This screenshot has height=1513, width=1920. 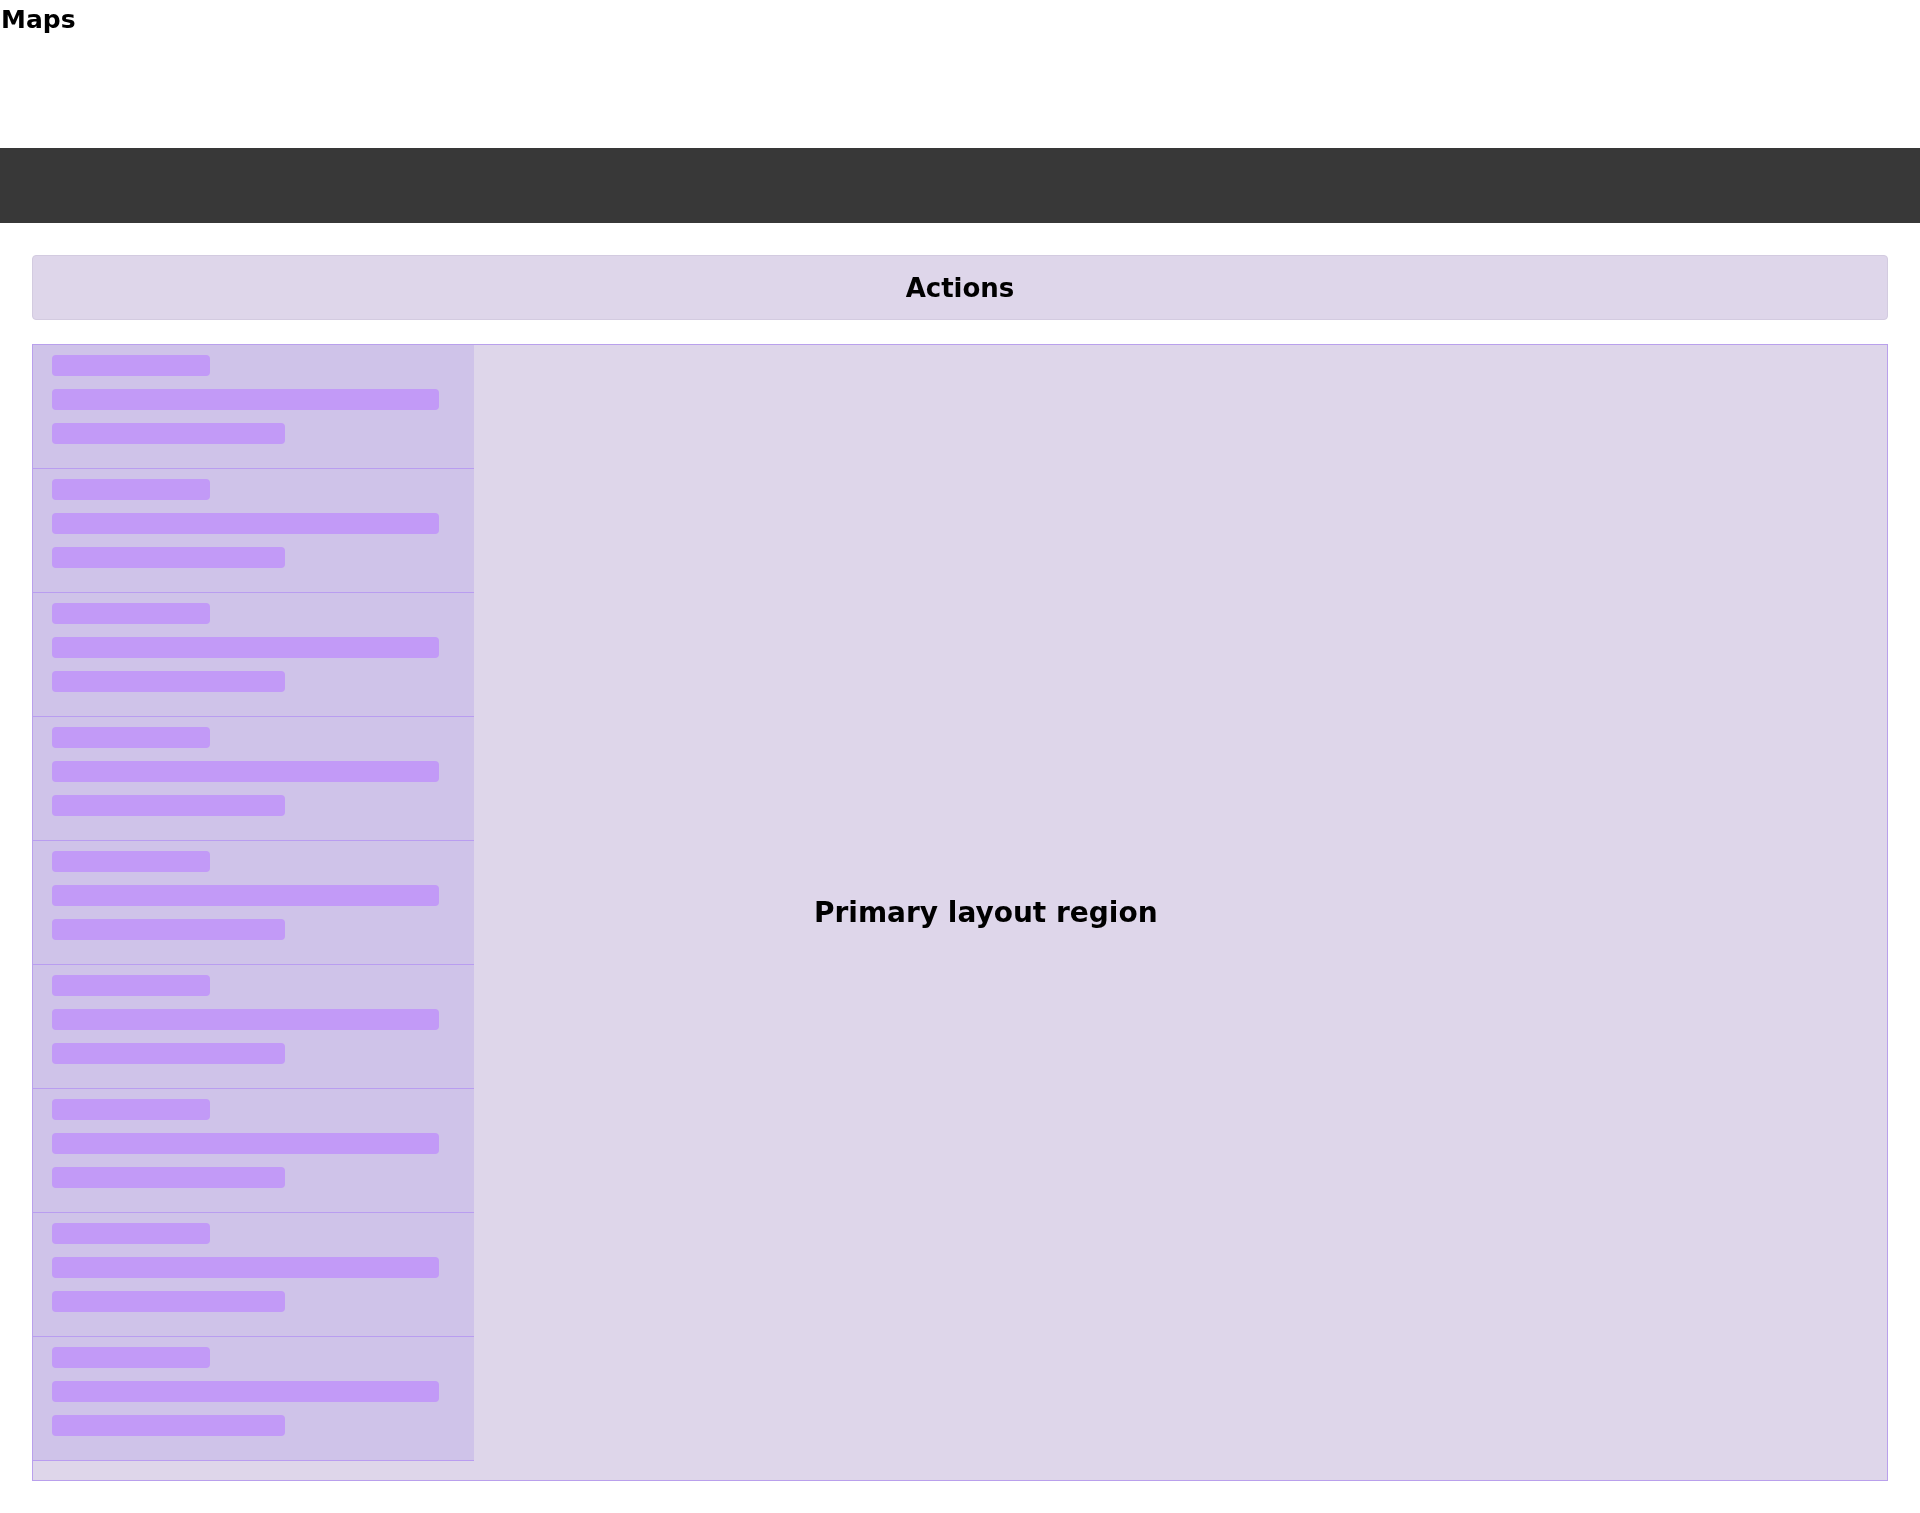 What do you see at coordinates (960, 287) in the screenshot?
I see `actions-label: Actions` at bounding box center [960, 287].